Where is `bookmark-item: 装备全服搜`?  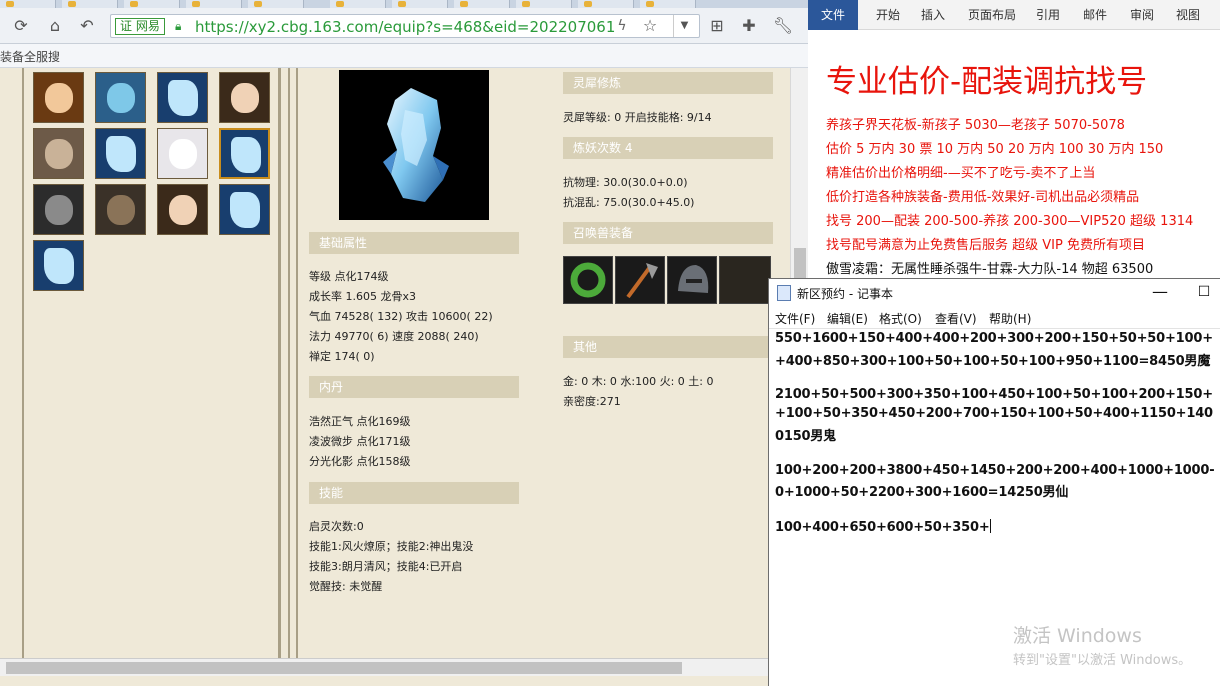
bookmark-item: 装备全服搜 is located at coordinates (30, 56).